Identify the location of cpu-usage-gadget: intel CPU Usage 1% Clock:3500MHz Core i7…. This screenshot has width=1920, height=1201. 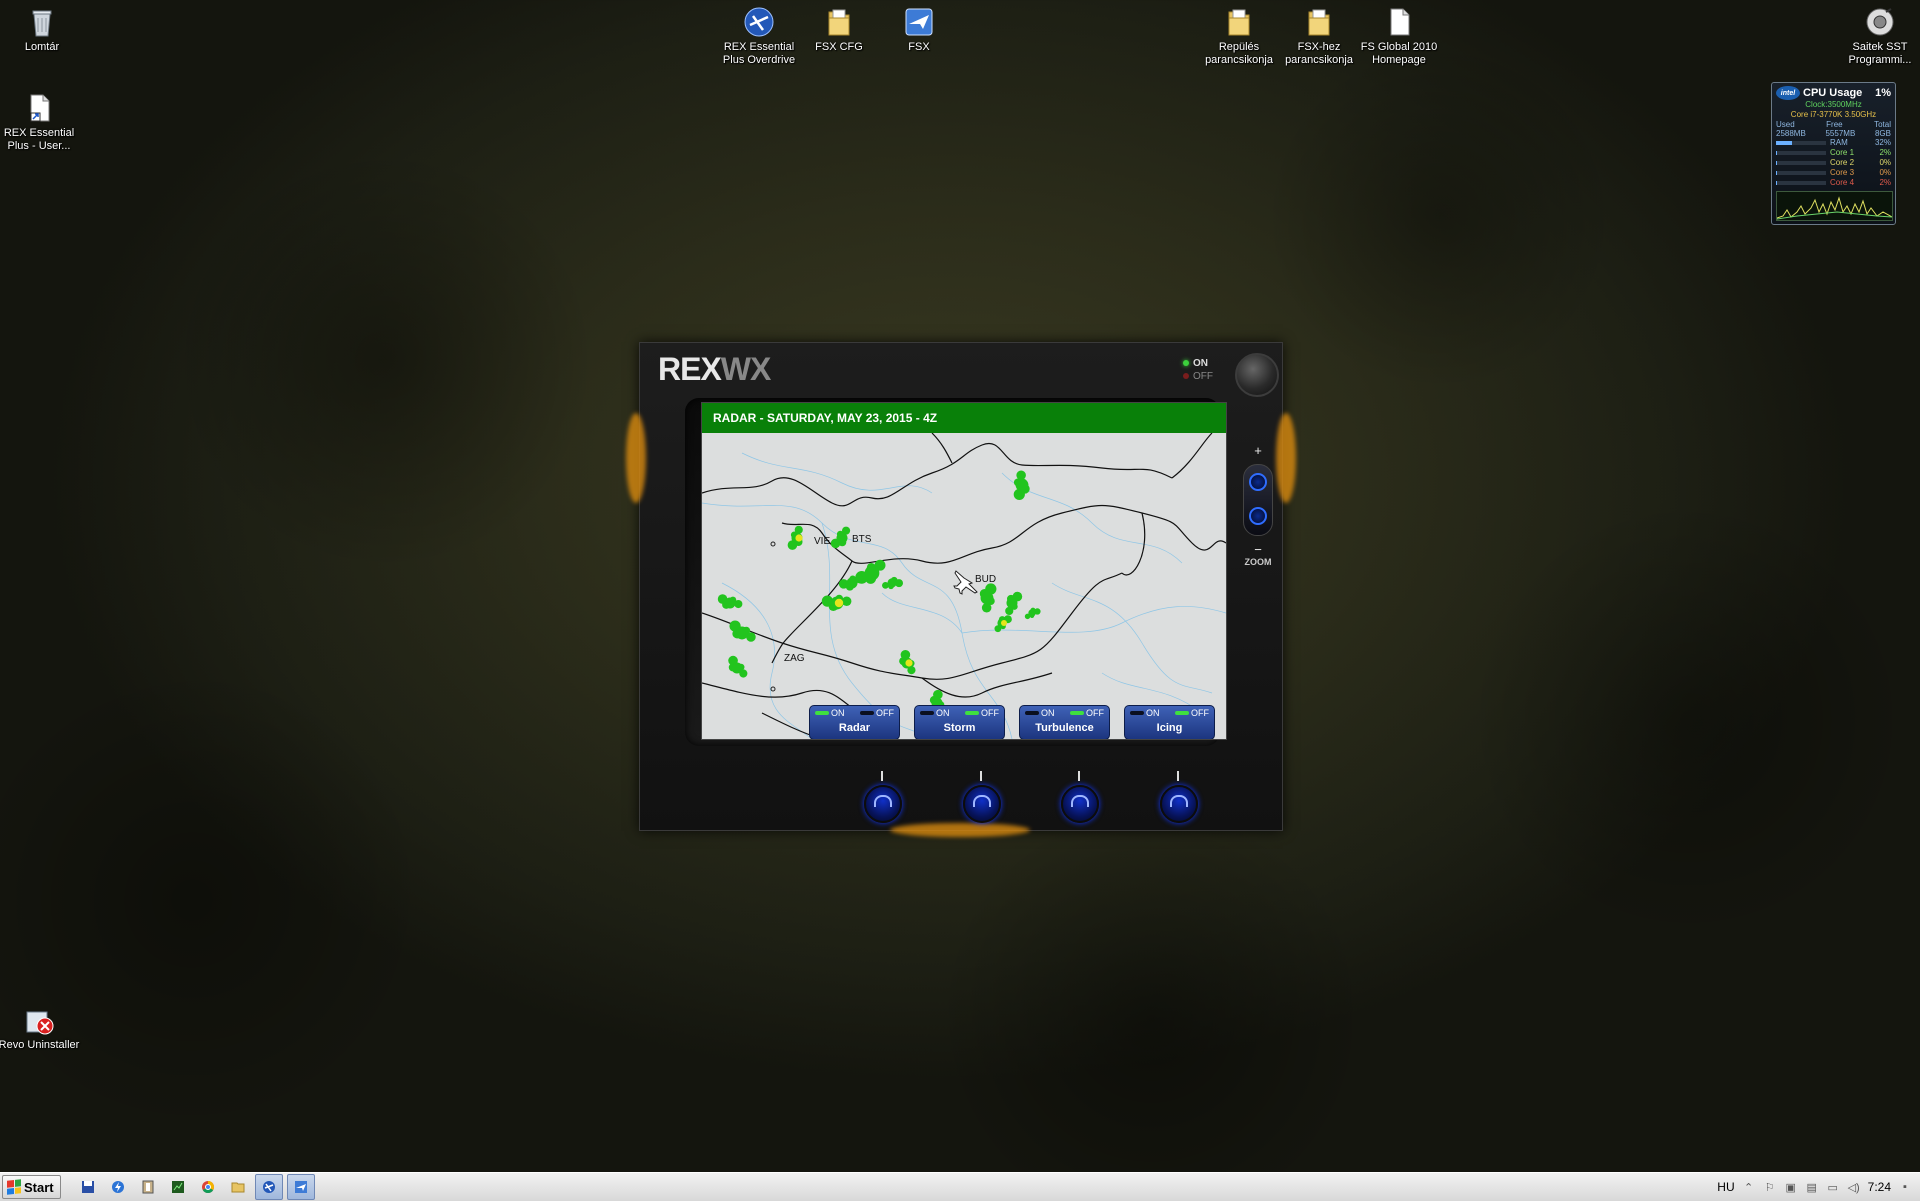
(1833, 153).